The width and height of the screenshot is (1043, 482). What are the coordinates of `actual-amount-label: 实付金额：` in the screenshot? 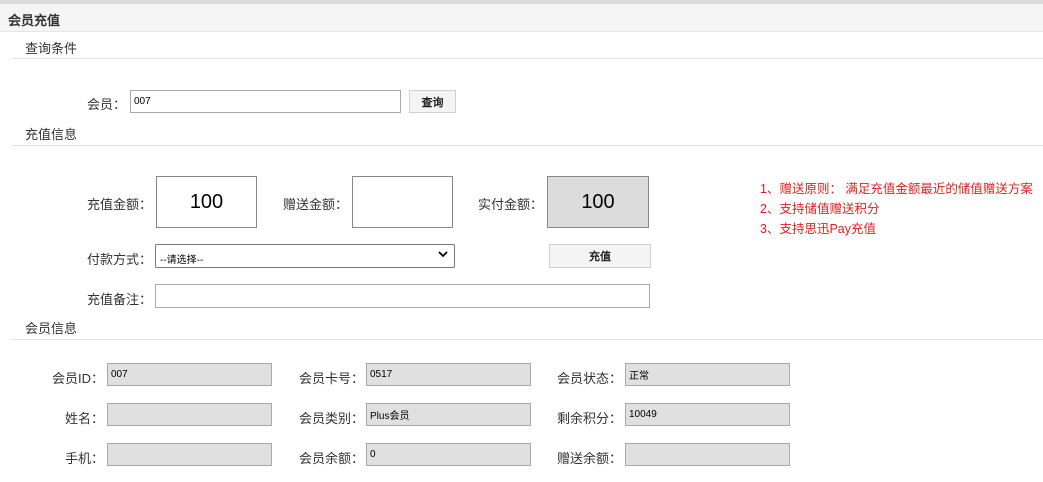 It's located at (510, 204).